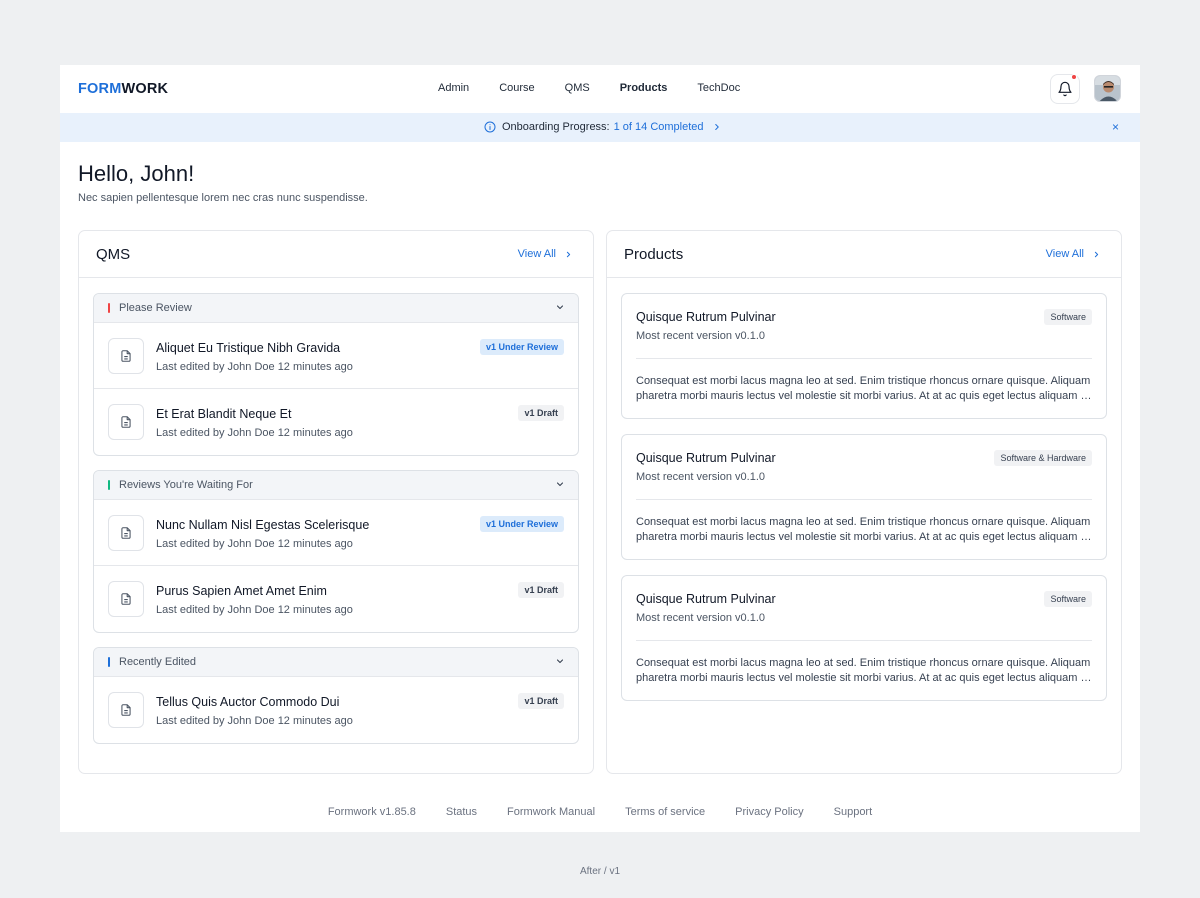 The height and width of the screenshot is (898, 1200). Describe the element at coordinates (665, 812) in the screenshot. I see `footer-link-terms: Terms of service` at that location.